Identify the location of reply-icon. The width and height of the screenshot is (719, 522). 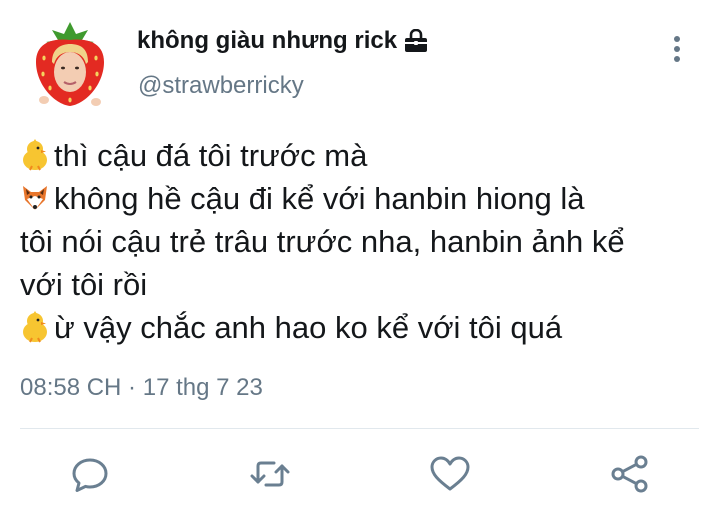
(90, 475).